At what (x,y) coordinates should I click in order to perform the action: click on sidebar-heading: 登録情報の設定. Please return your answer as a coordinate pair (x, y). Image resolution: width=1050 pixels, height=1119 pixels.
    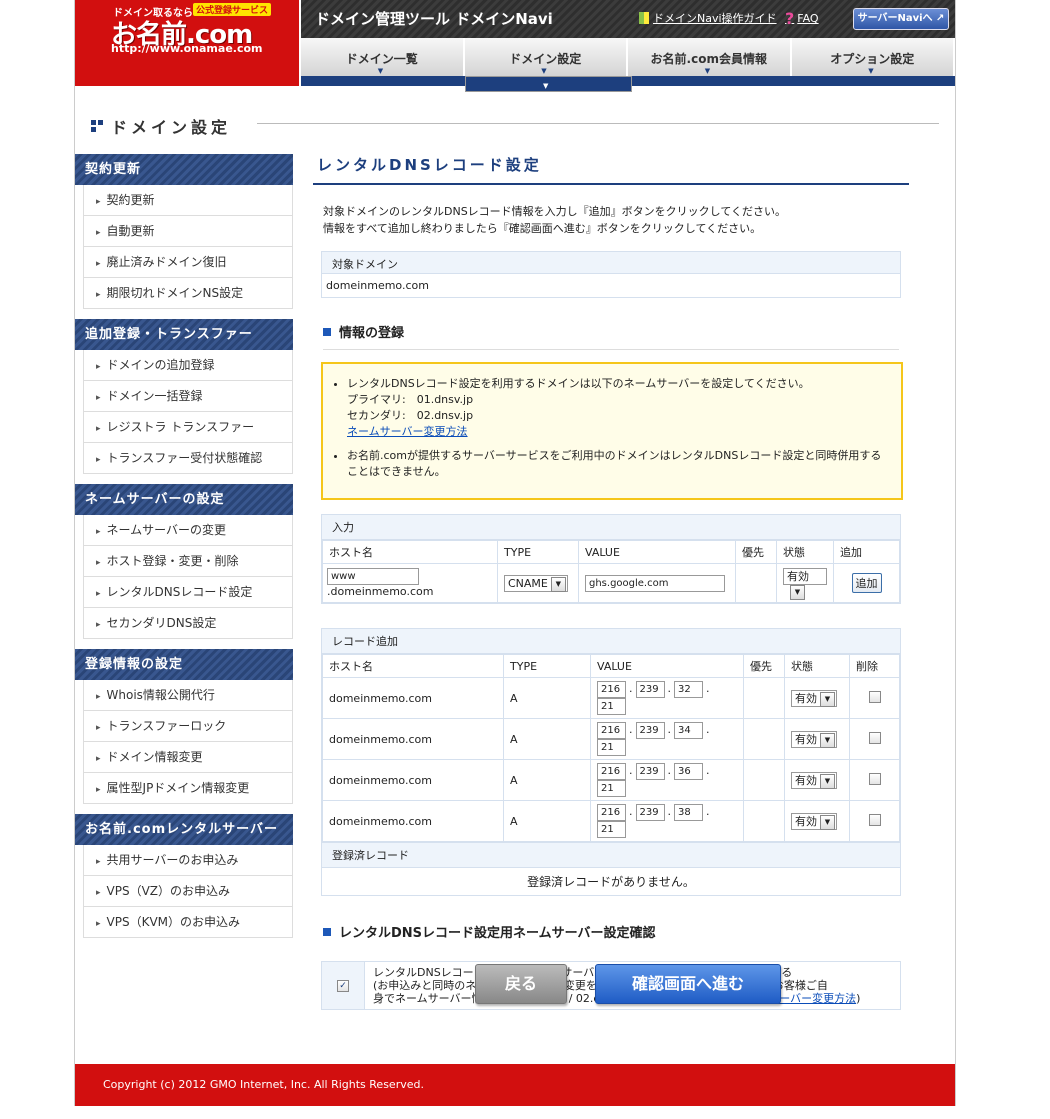
    Looking at the image, I should click on (184, 664).